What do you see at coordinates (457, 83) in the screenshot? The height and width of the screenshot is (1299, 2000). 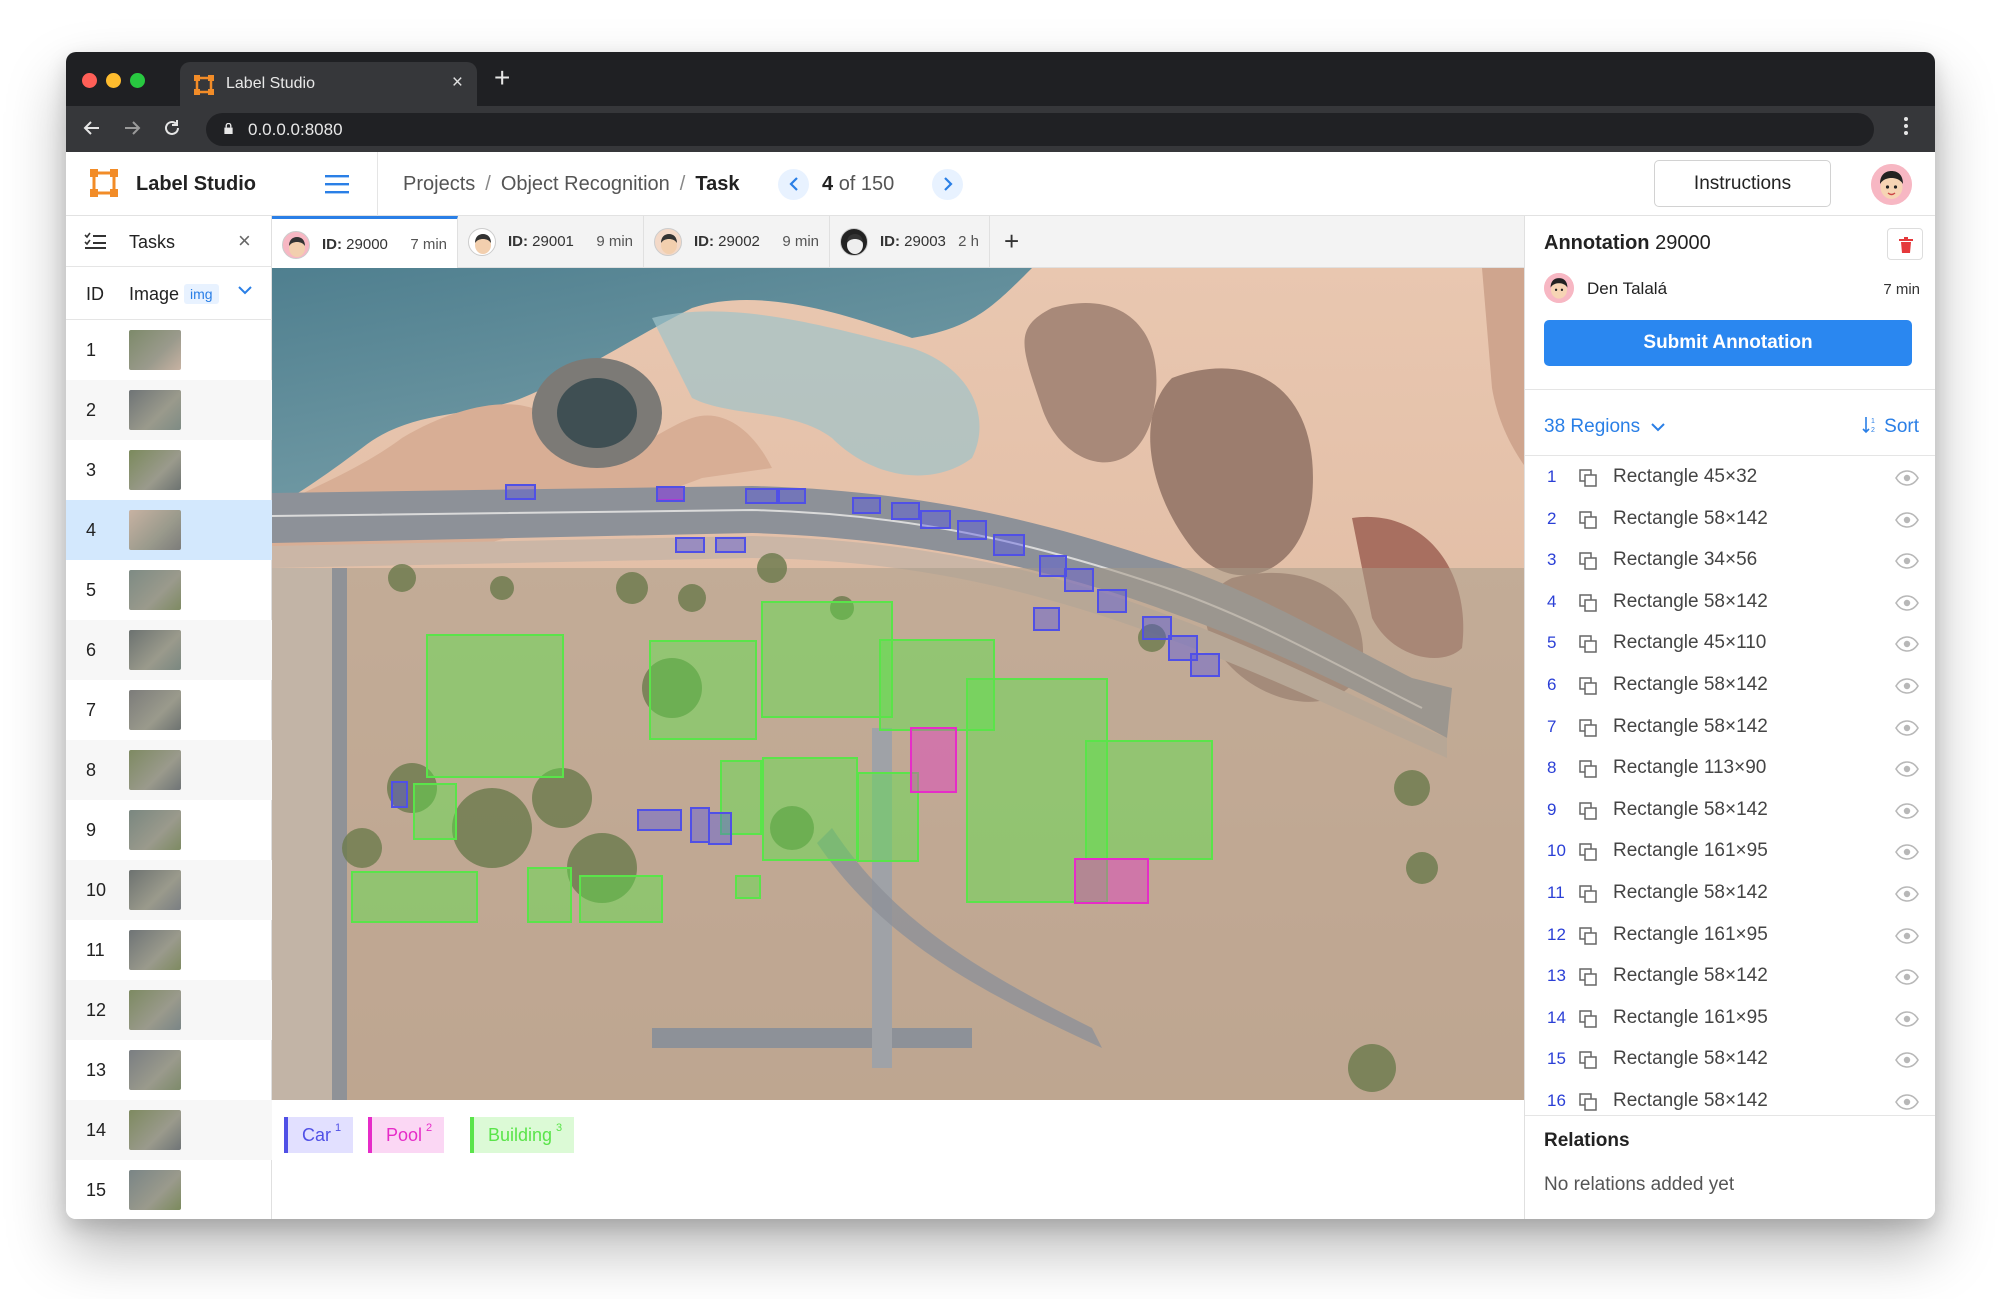 I see `close-tab-icon: ×` at bounding box center [457, 83].